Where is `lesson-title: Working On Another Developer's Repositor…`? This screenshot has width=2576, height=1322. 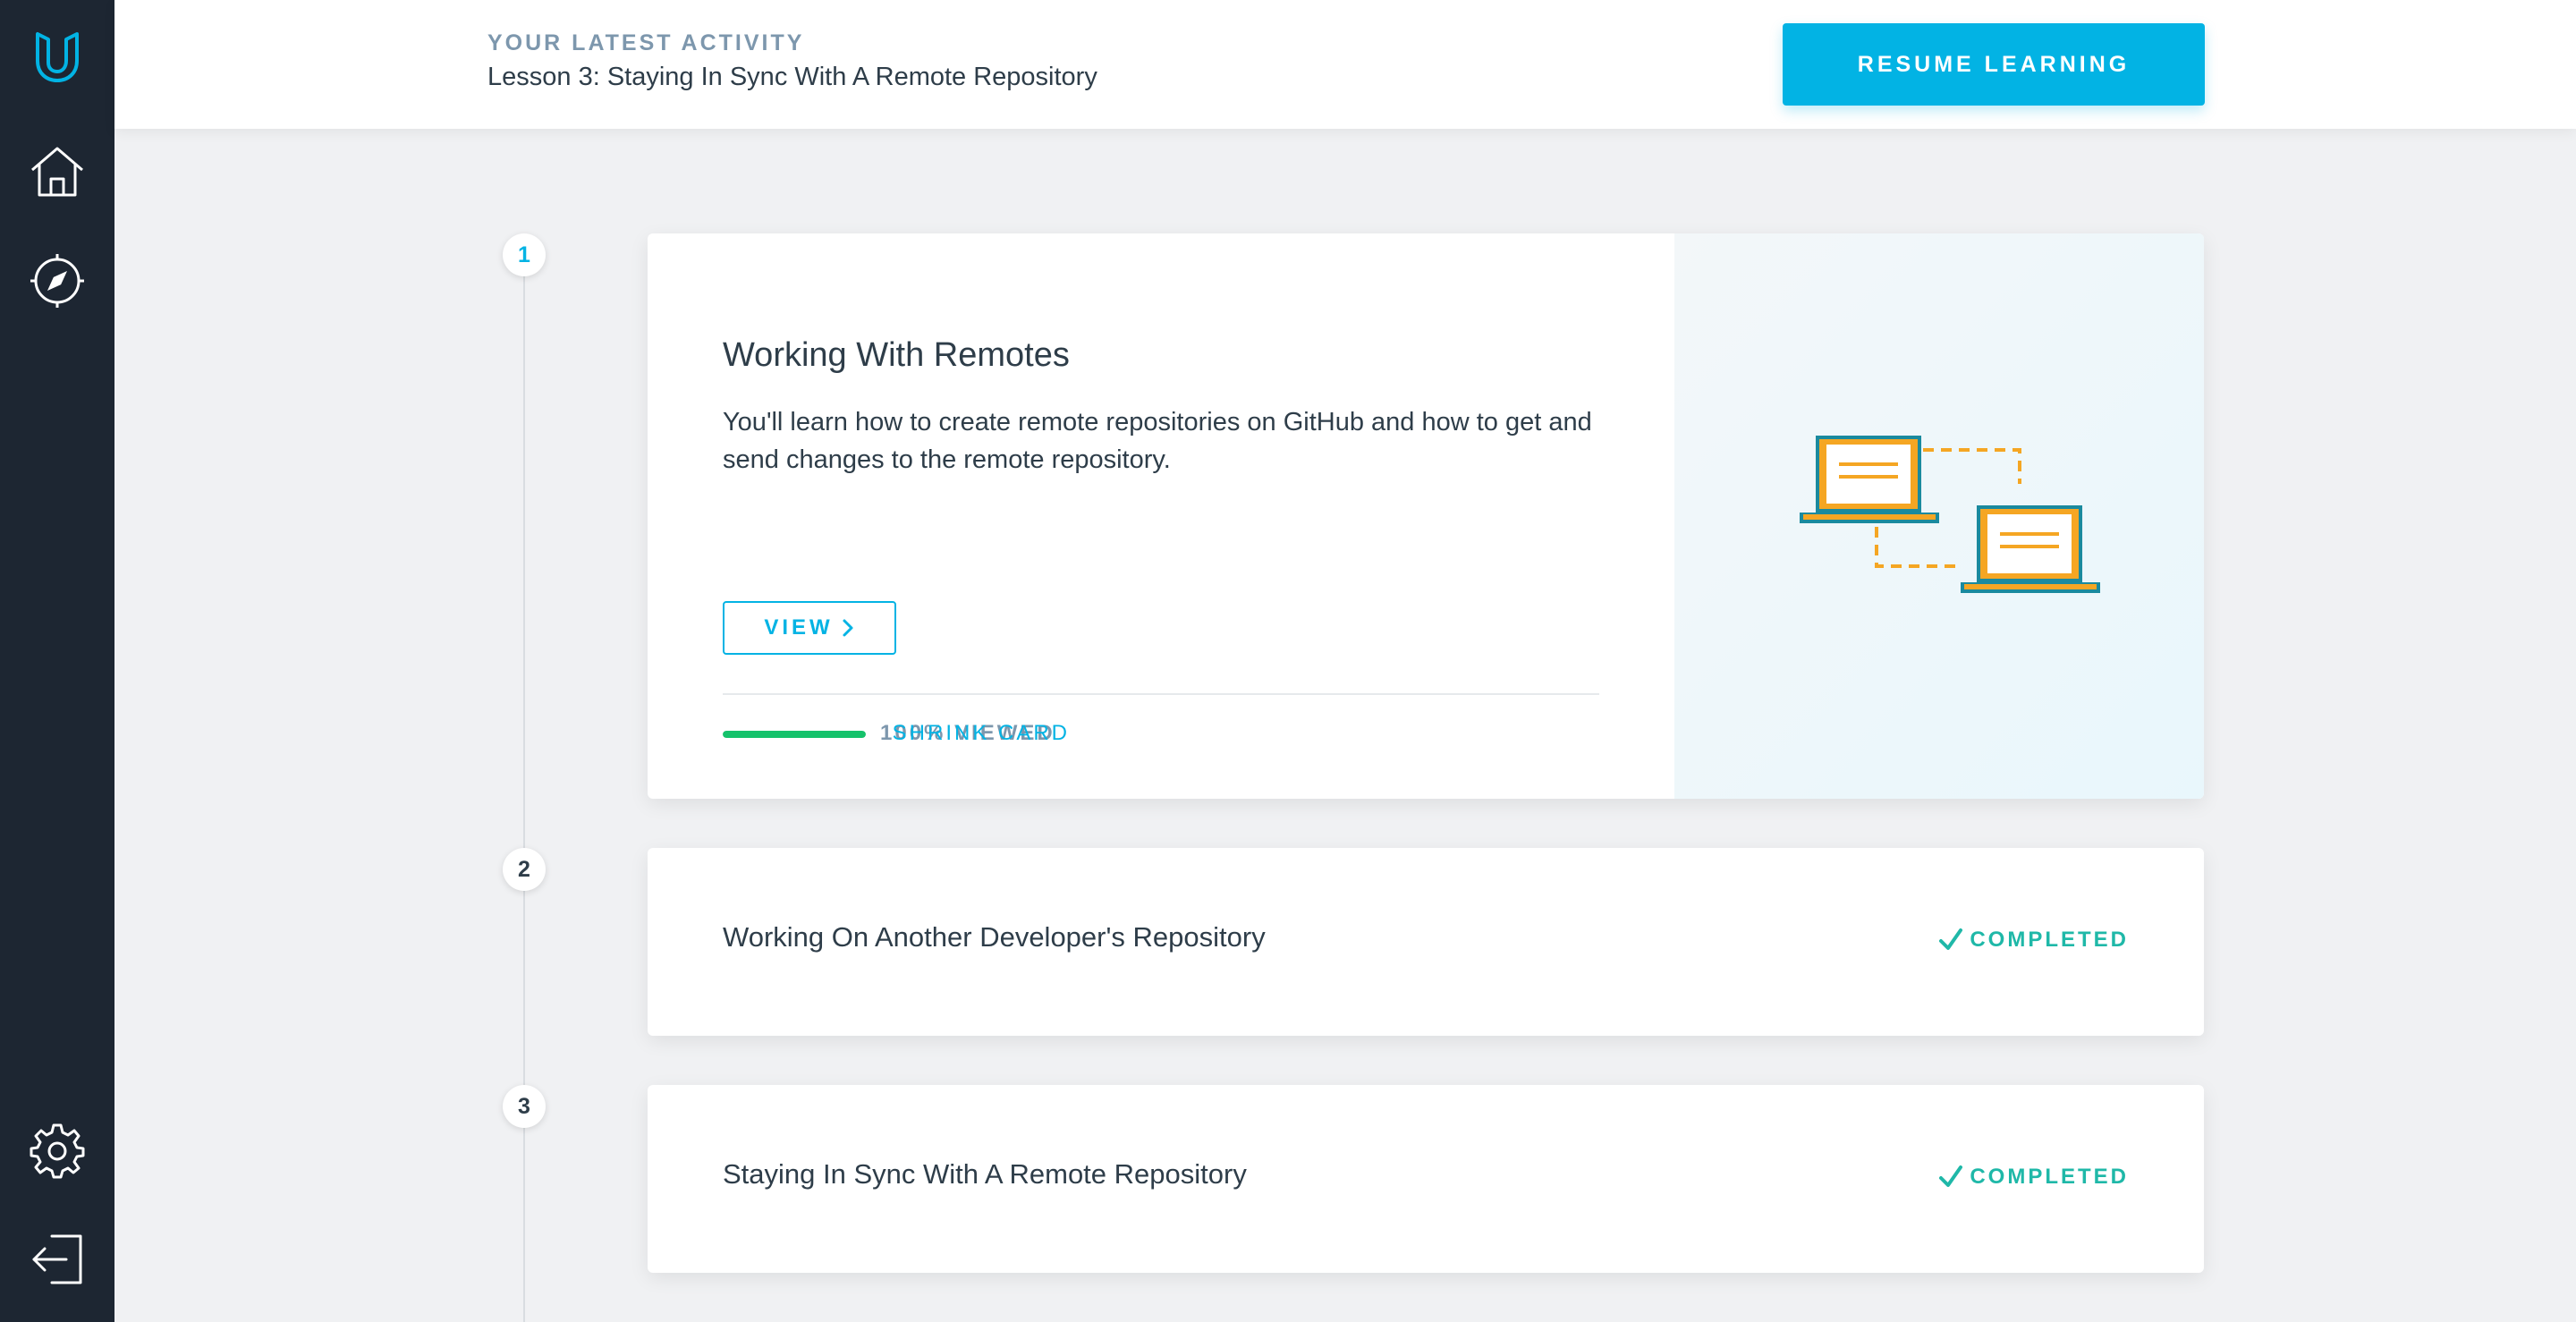
lesson-title: Working On Another Developer's Repositor… is located at coordinates (994, 937).